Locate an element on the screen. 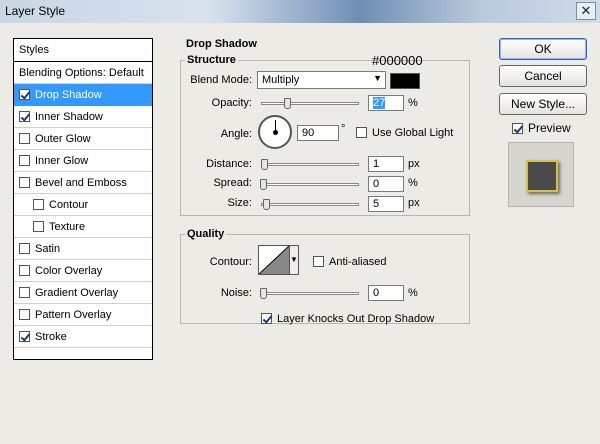 The width and height of the screenshot is (600, 444). noise-label: Noise: is located at coordinates (236, 293).